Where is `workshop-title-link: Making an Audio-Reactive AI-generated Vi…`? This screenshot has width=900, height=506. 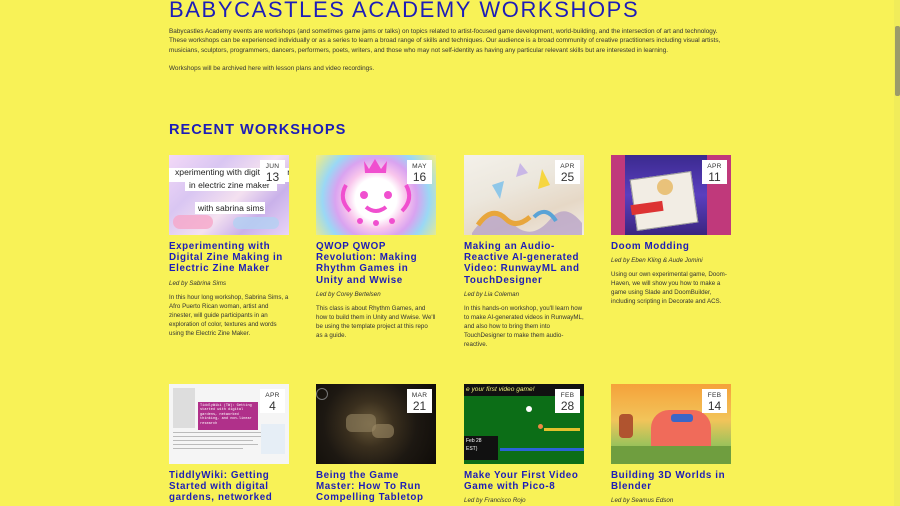 workshop-title-link: Making an Audio-Reactive AI-generated Vi… is located at coordinates (524, 263).